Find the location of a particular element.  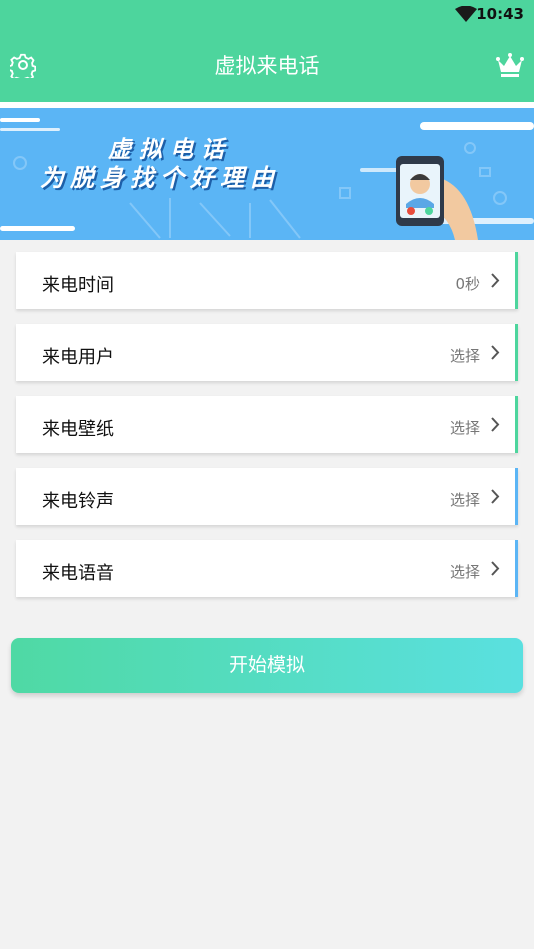

app-bar: 虚拟来电话 is located at coordinates (267, 66).